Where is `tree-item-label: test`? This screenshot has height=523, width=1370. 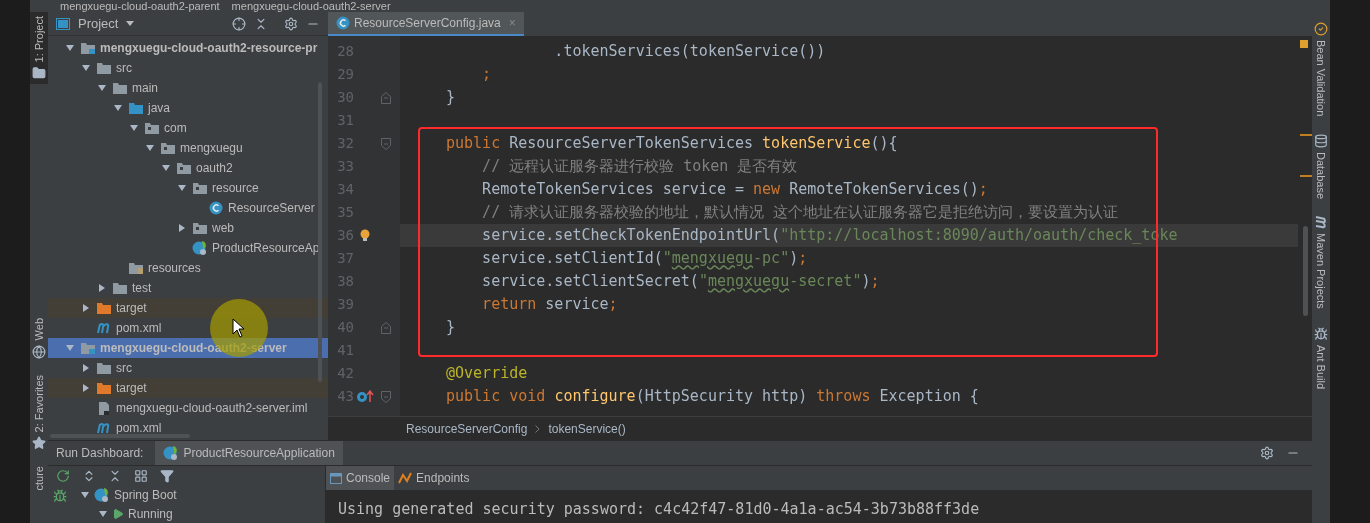
tree-item-label: test is located at coordinates (142, 288).